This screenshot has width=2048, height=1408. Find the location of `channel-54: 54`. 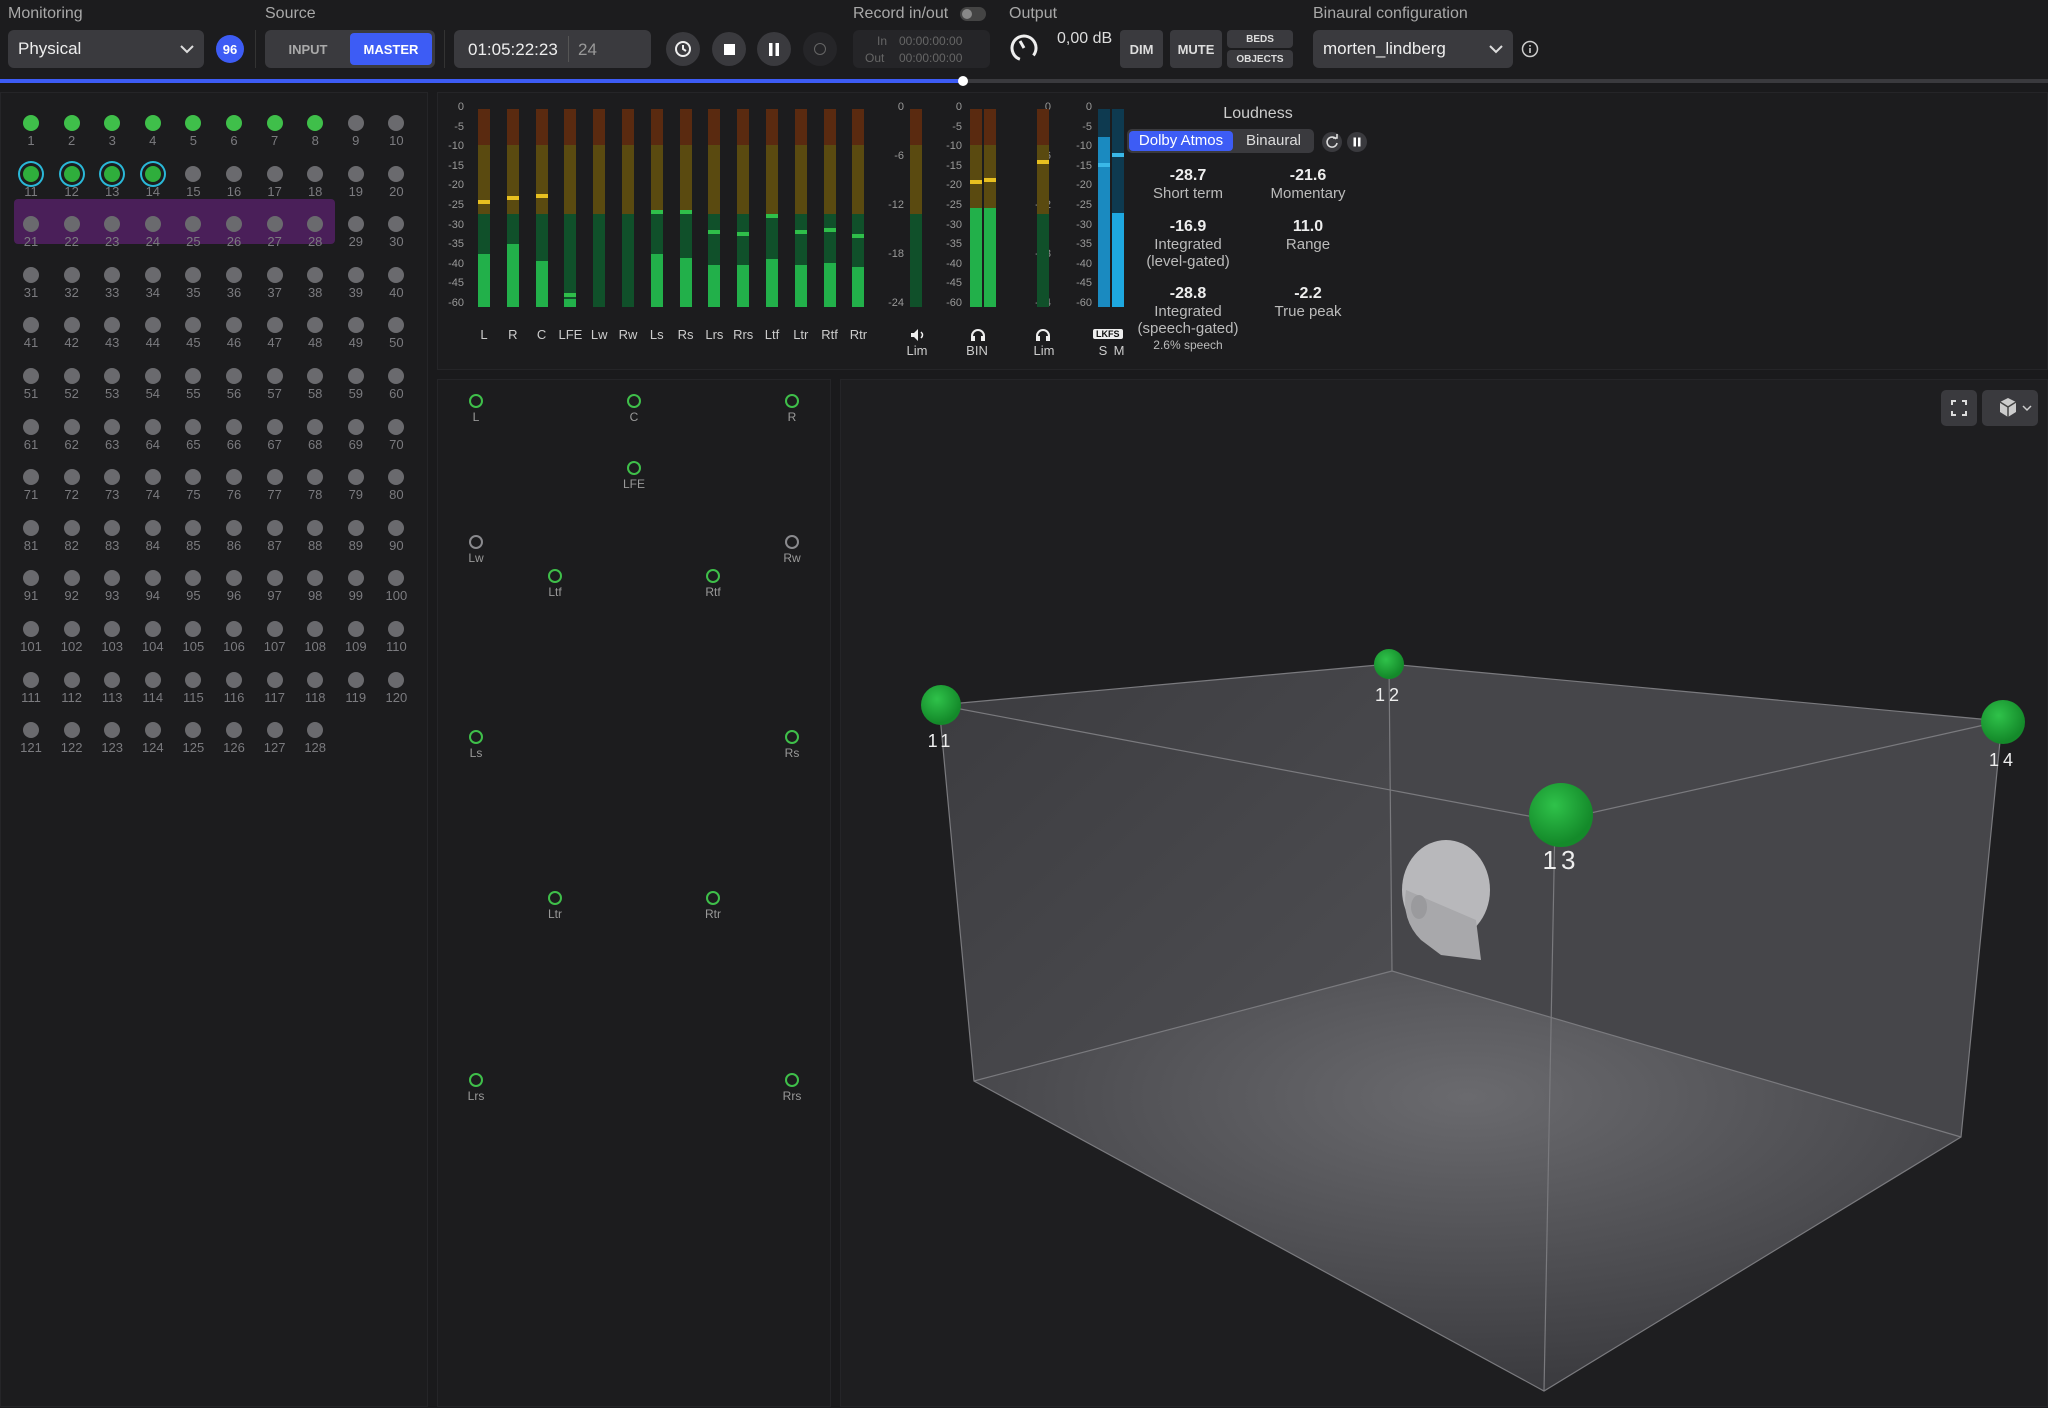

channel-54: 54 is located at coordinates (153, 389).